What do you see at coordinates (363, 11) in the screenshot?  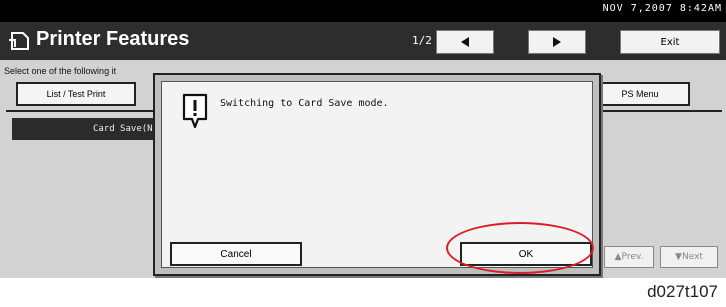 I see `status-bar: NOV 7,2007 8:42AM` at bounding box center [363, 11].